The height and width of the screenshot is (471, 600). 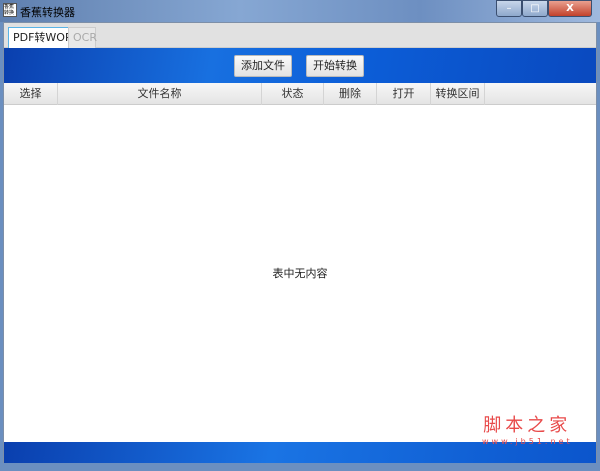 I want to click on title-bar: 香蕉转换 香蕉转换器 – □ X, so click(x=300, y=11).